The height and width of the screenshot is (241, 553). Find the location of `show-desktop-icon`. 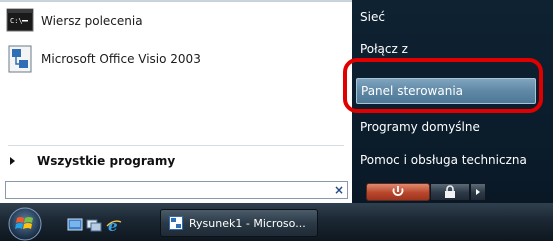

show-desktop-icon is located at coordinates (75, 225).